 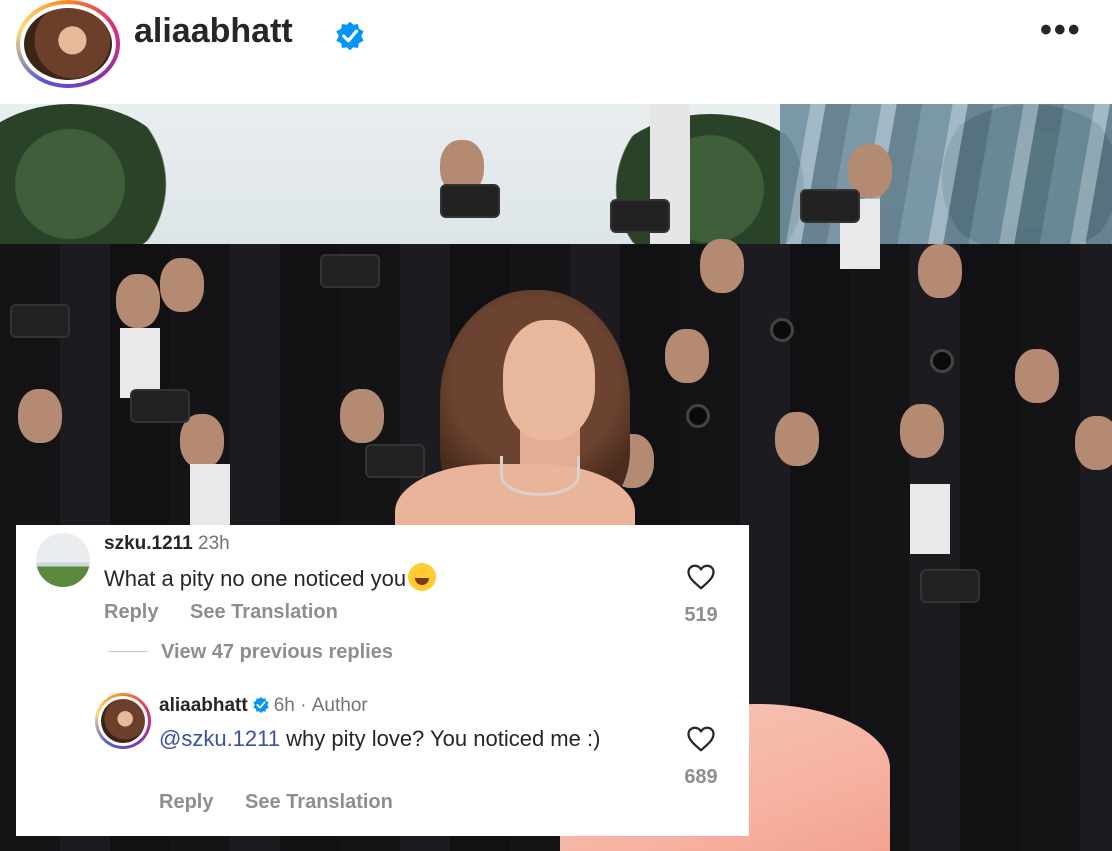 What do you see at coordinates (277, 652) in the screenshot?
I see `view-previous-replies-button: View 47 previous replies` at bounding box center [277, 652].